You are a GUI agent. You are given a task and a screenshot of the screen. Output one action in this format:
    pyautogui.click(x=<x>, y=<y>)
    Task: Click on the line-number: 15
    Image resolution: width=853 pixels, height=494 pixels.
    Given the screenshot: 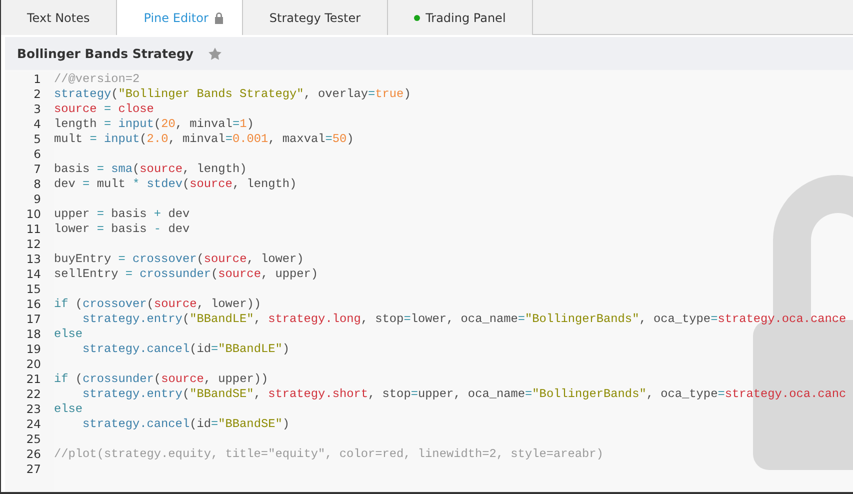 What is the action you would take?
    pyautogui.click(x=33, y=289)
    